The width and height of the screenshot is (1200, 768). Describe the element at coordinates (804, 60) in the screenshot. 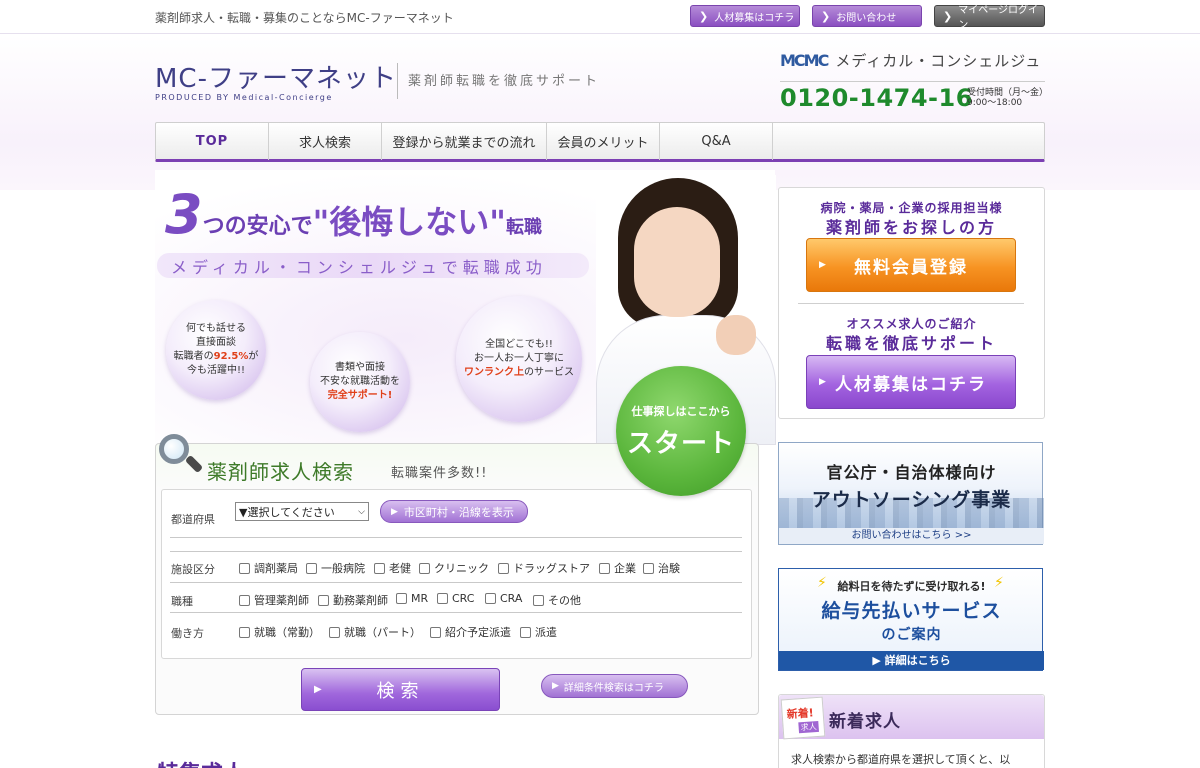

I see `company-logo-mark: MCMC` at that location.